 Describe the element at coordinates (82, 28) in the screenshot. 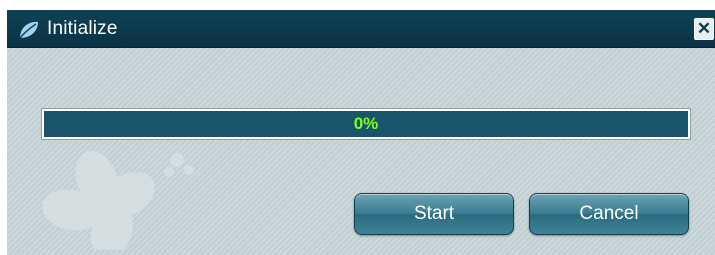

I see `window-title: Initialize` at that location.